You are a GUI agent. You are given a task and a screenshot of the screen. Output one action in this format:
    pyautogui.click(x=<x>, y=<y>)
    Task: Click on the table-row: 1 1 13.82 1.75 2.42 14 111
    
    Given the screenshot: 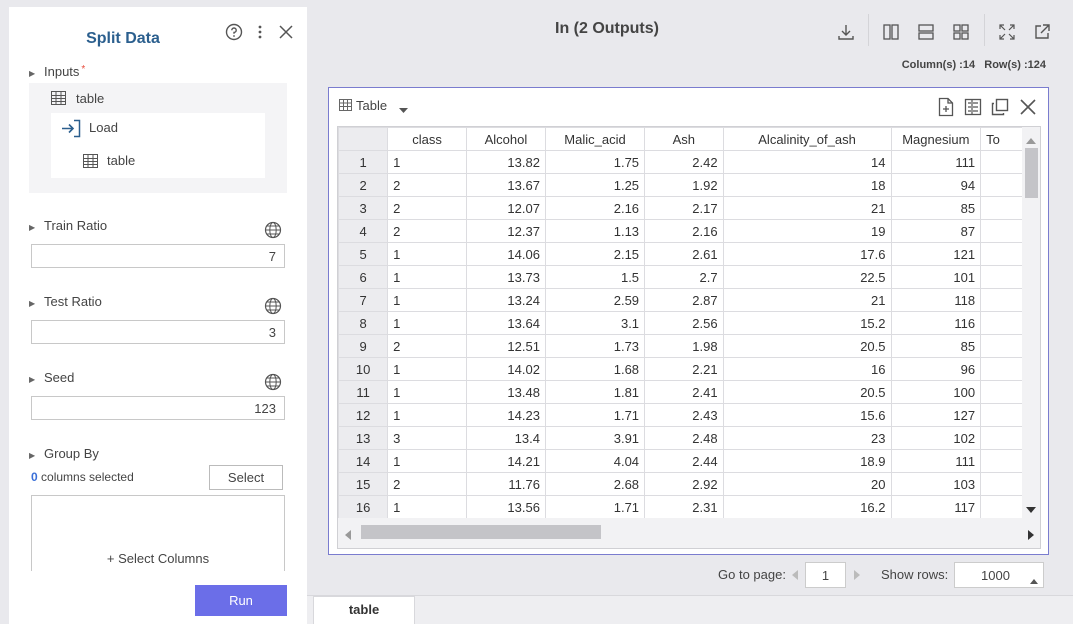 What is the action you would take?
    pyautogui.click(x=689, y=162)
    